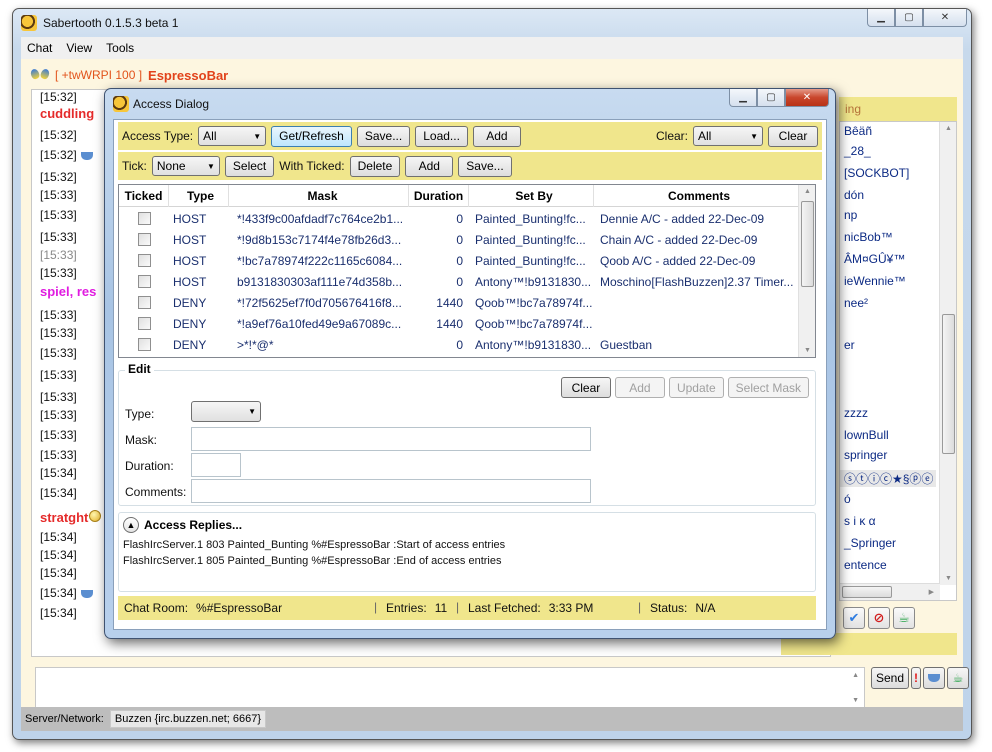 The image size is (992, 752). What do you see at coordinates (860, 521) in the screenshot?
I see `user-list-item: s i κ α` at bounding box center [860, 521].